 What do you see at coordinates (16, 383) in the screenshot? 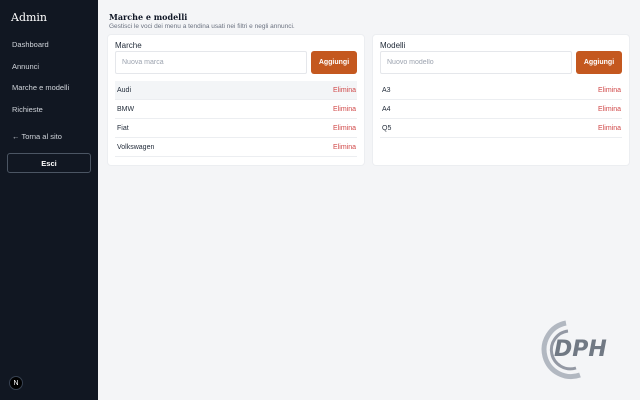
I see `n-badge-icon: N` at bounding box center [16, 383].